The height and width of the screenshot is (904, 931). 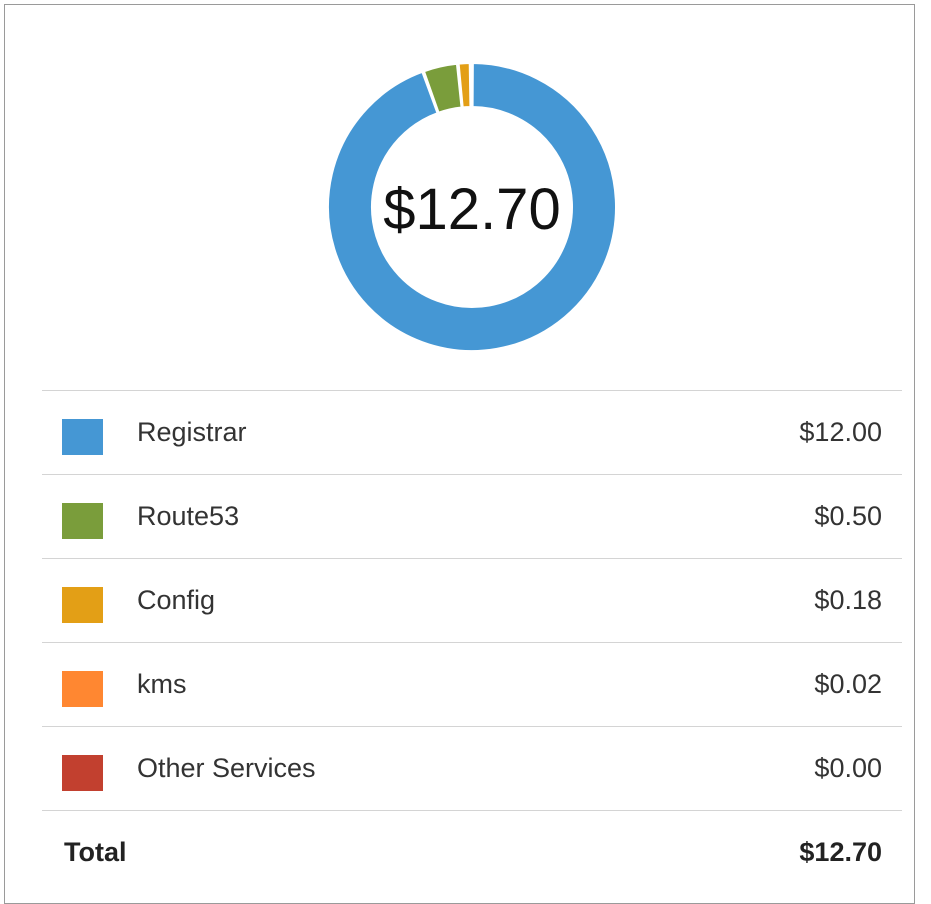 I want to click on legend-row: Route53 $0.50, so click(x=472, y=516).